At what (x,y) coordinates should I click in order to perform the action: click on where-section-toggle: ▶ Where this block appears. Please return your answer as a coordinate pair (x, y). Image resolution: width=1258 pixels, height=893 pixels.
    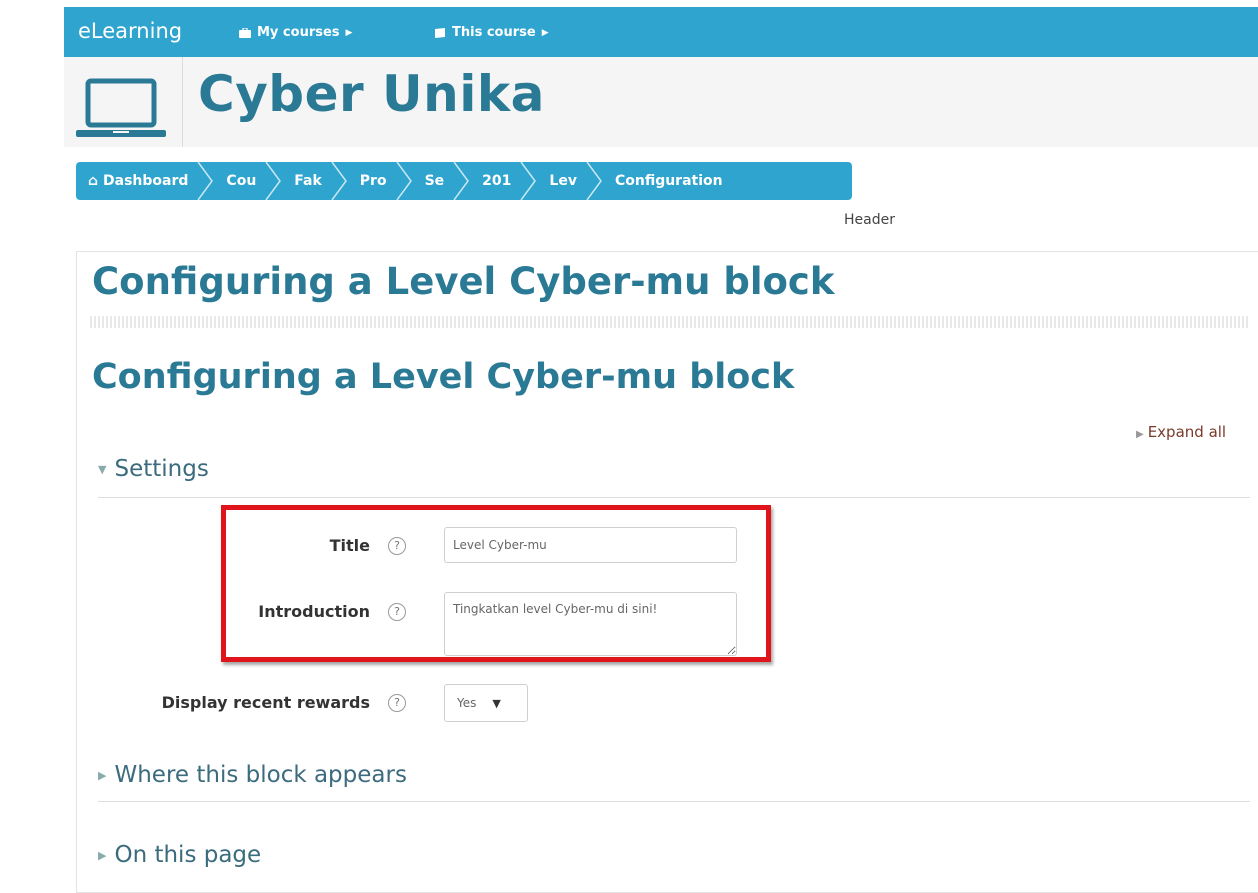
    Looking at the image, I should click on (252, 775).